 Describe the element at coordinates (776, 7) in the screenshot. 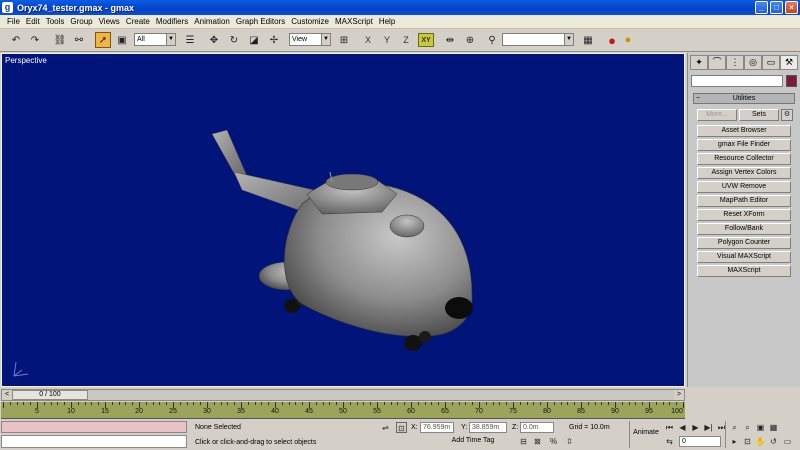

I see `maximize-button: □` at that location.